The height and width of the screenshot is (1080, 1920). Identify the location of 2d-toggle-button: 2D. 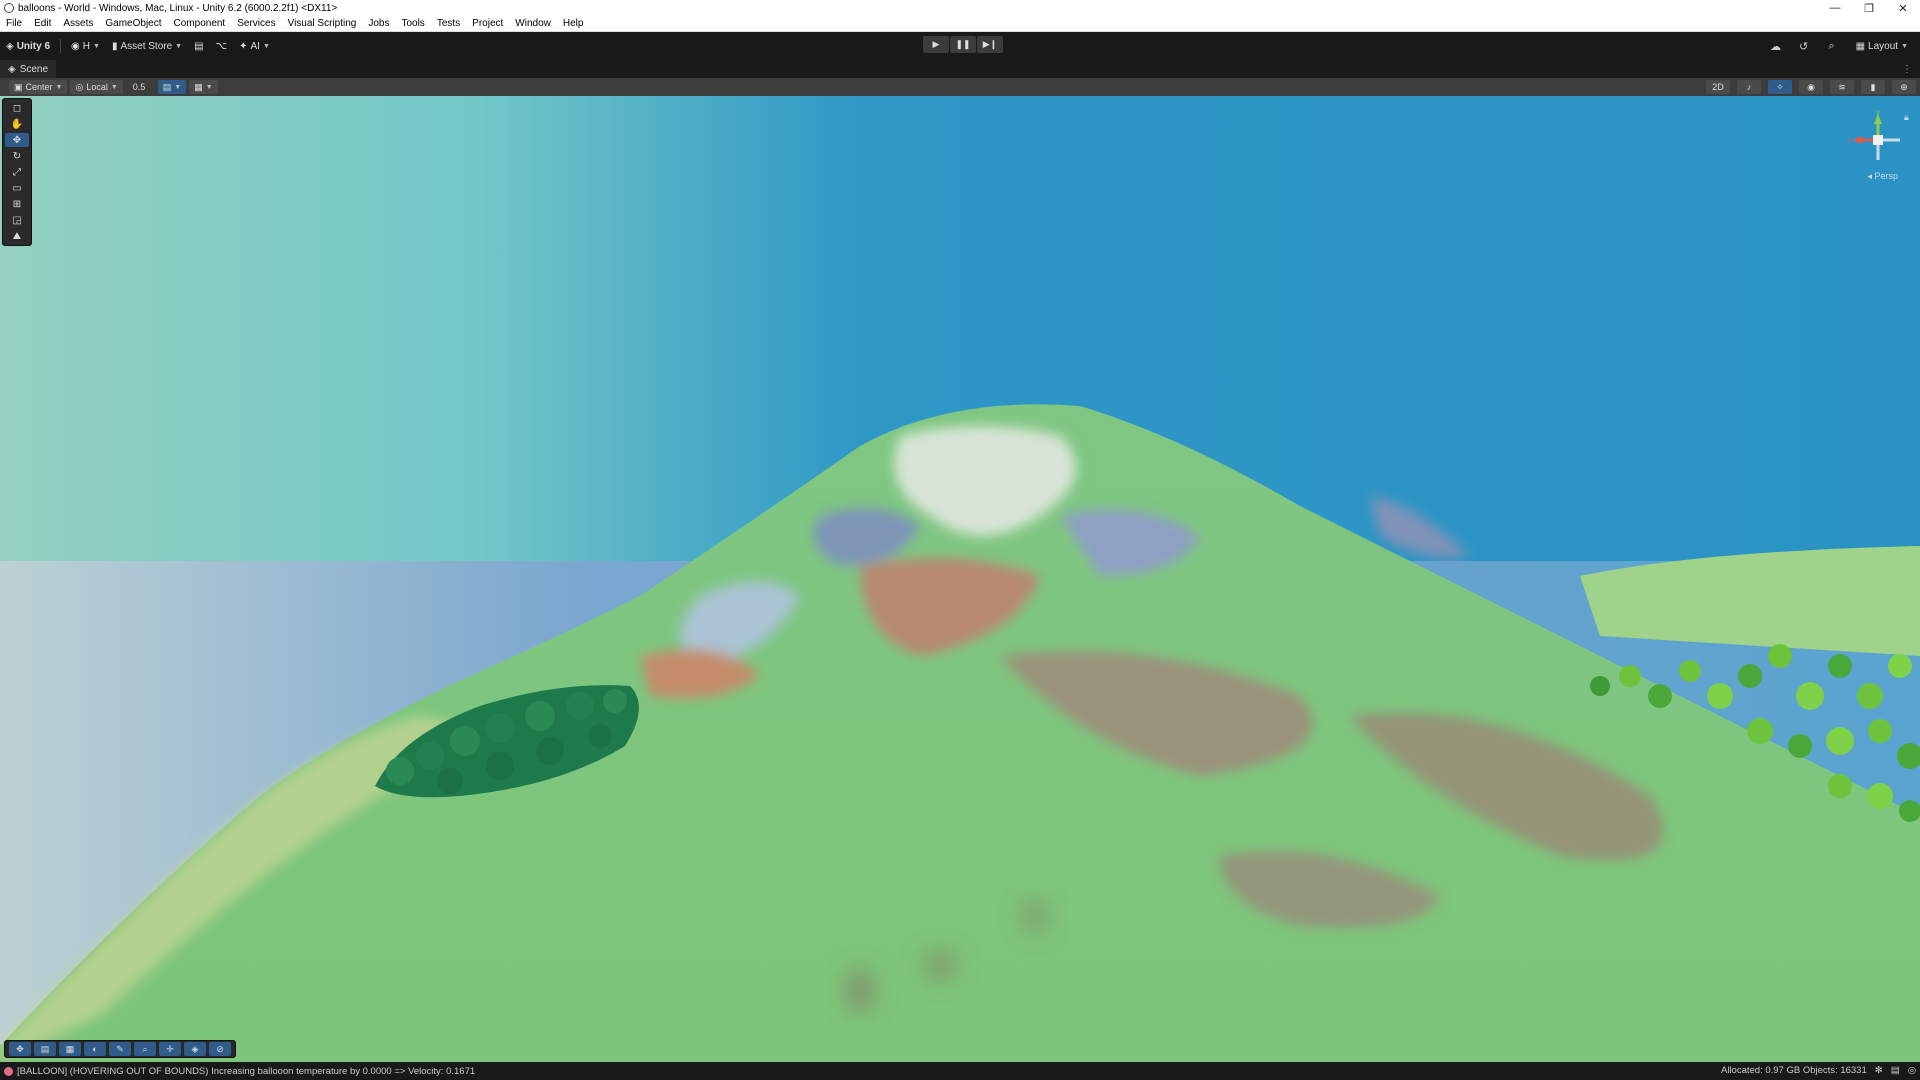
(1718, 87).